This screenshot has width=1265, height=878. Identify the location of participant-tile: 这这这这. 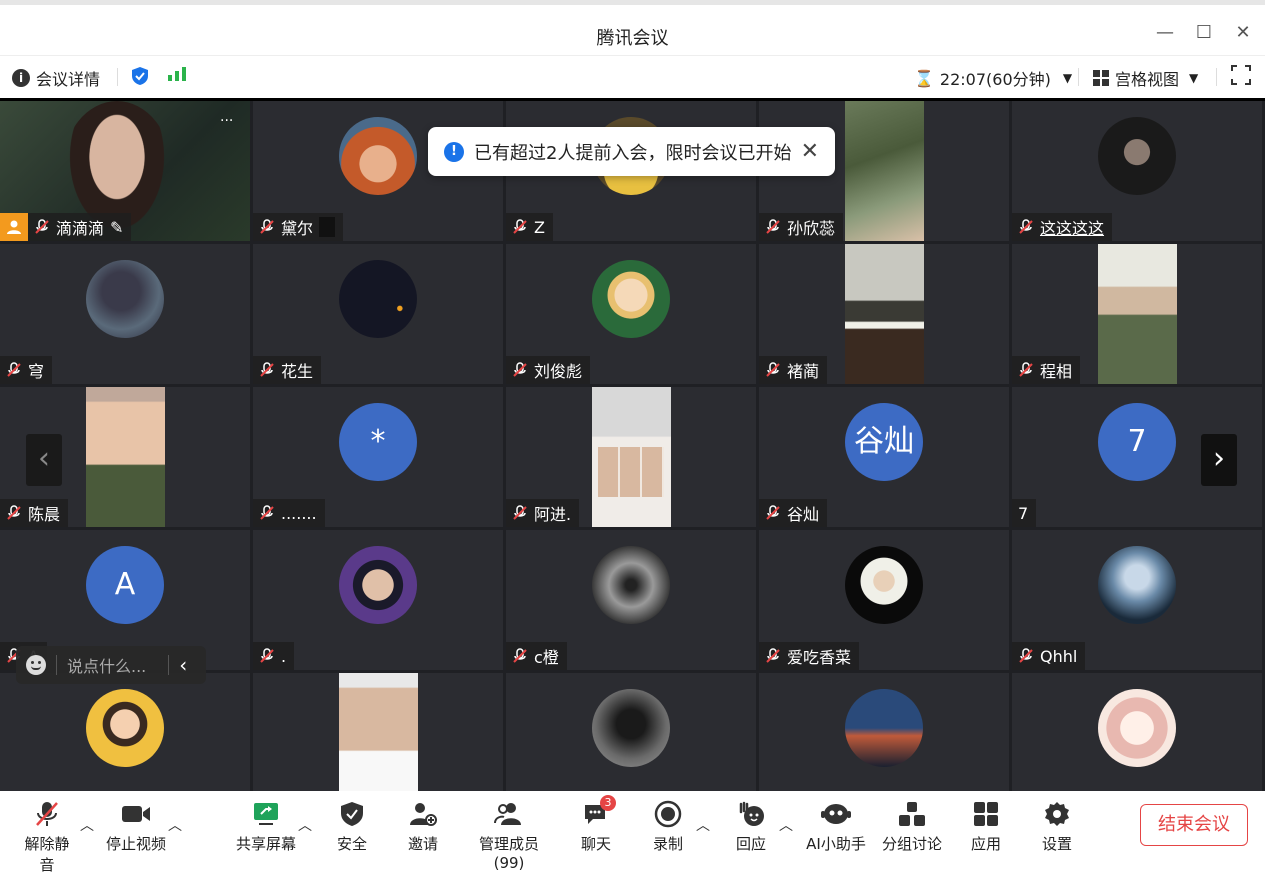
(1137, 171).